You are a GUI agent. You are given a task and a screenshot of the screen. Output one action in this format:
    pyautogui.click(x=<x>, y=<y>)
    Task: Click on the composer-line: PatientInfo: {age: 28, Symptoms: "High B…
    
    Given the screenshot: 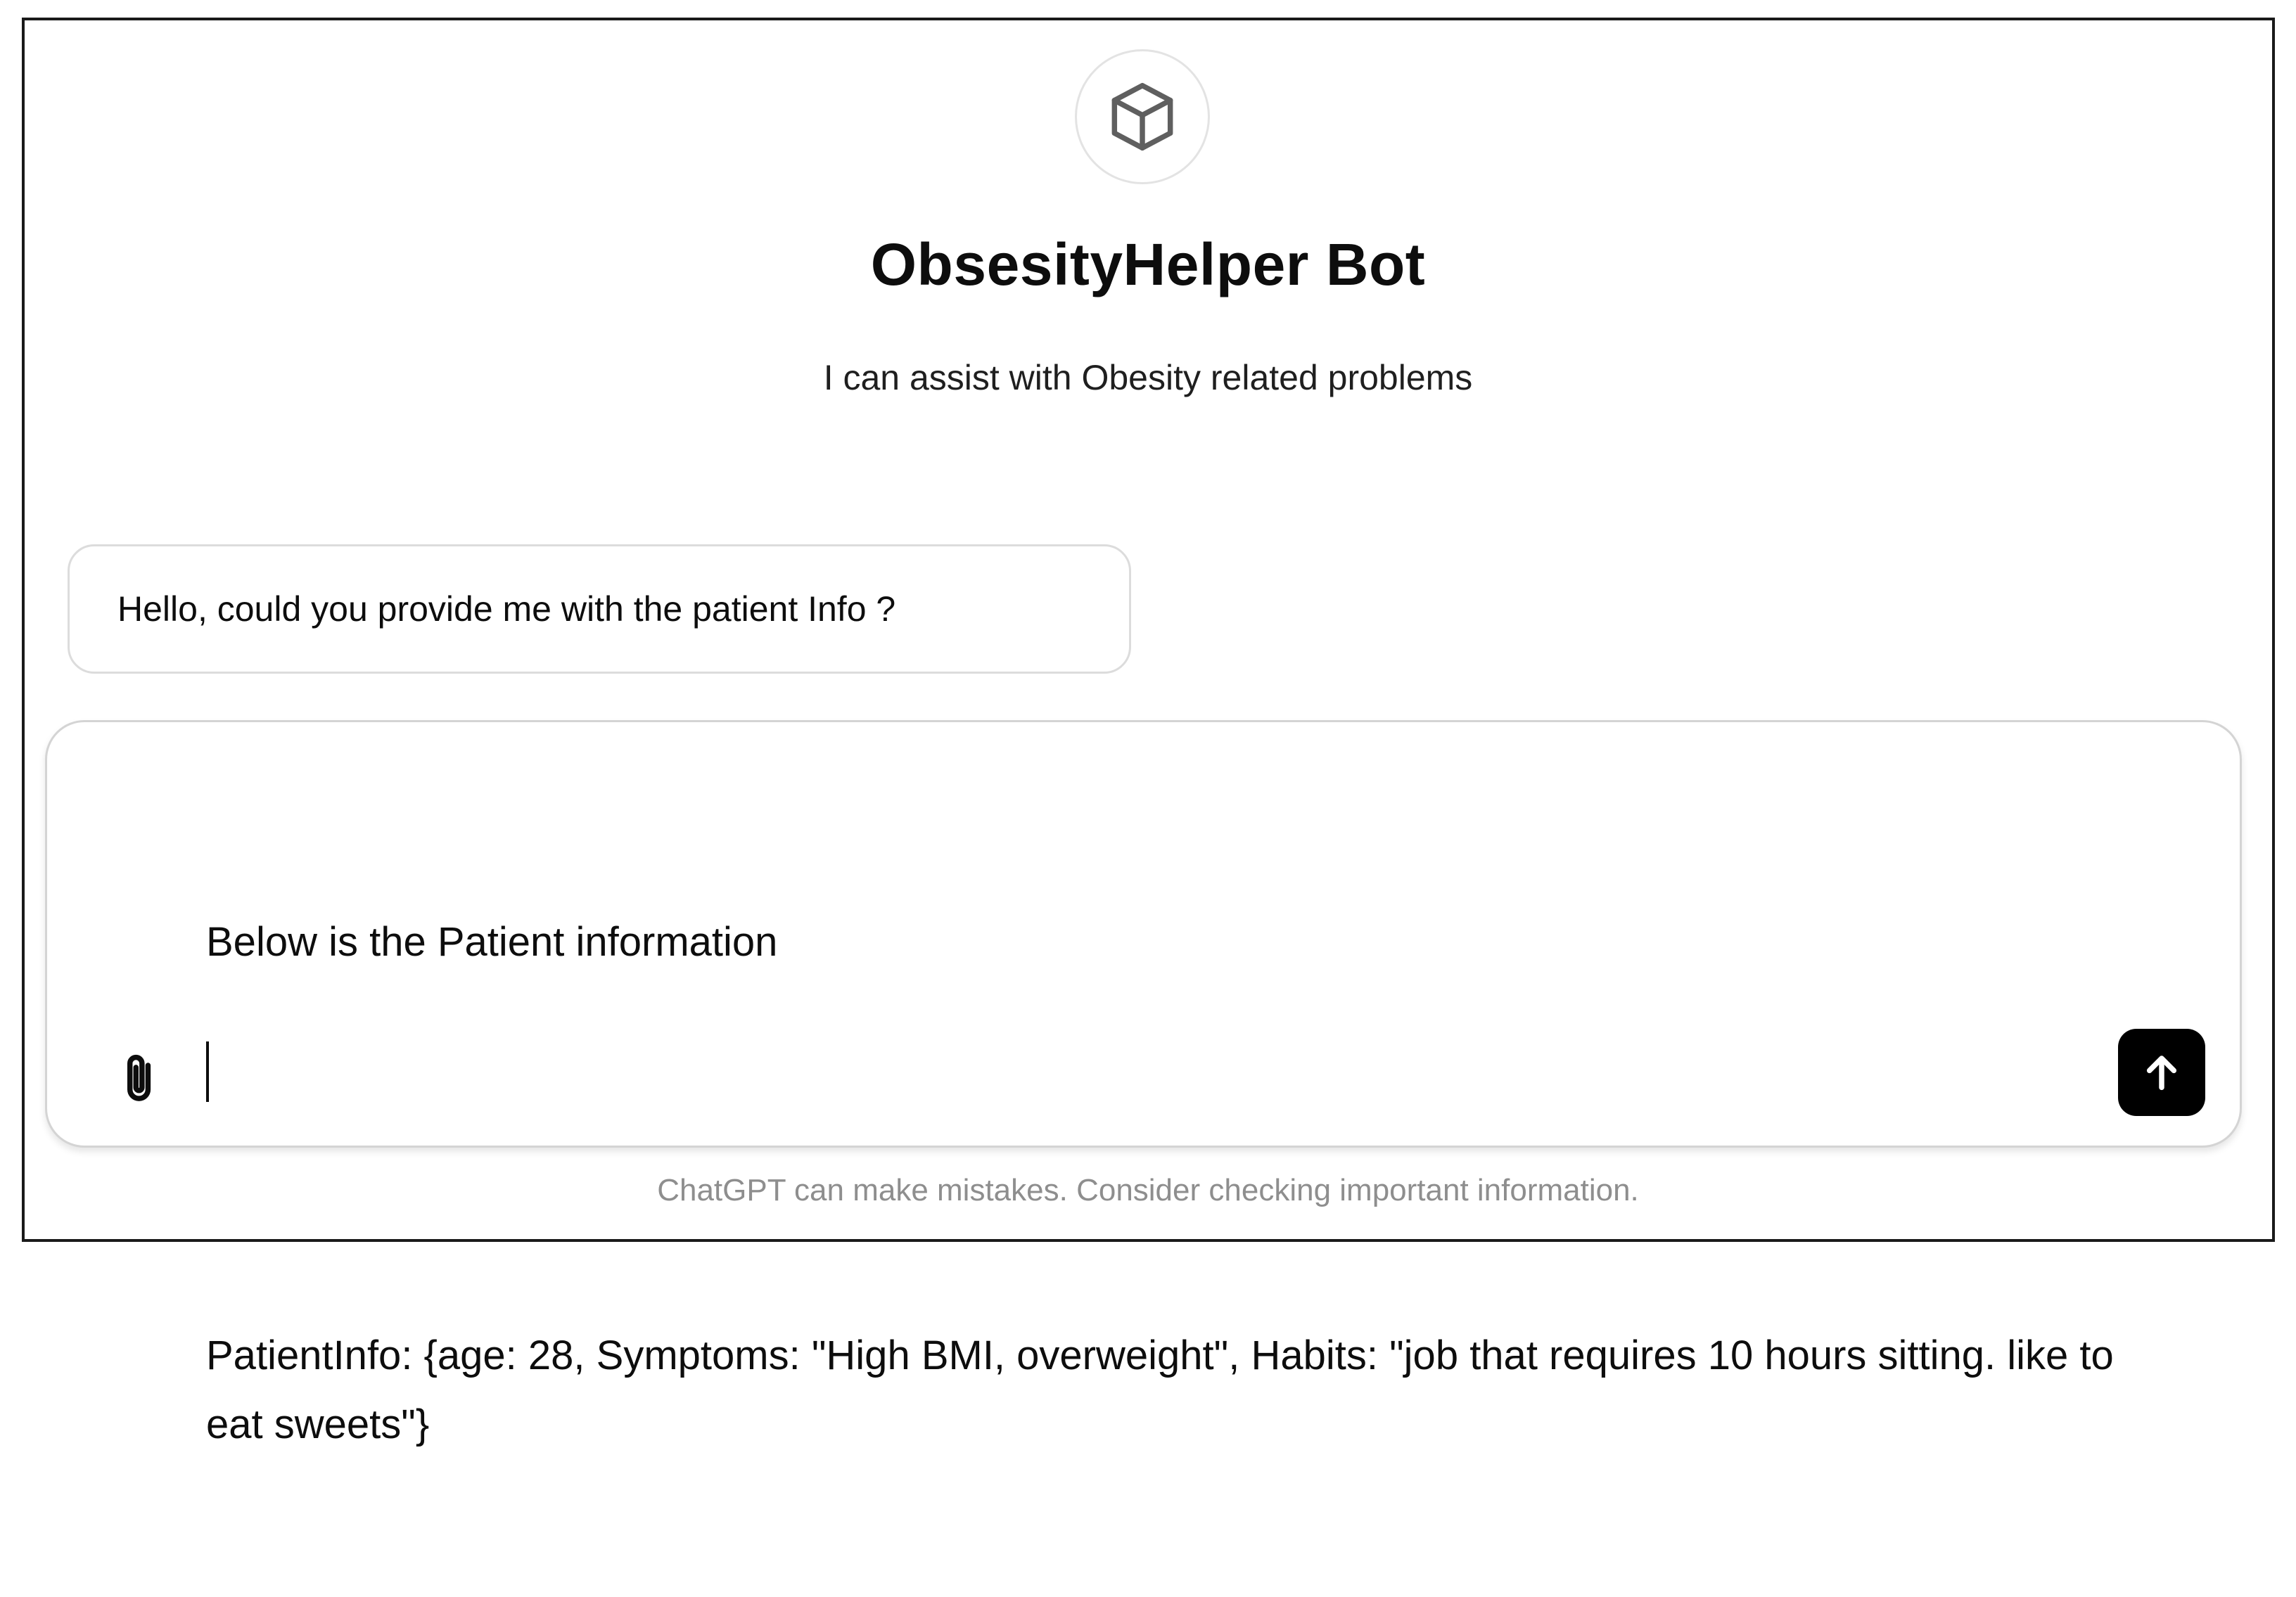 What is the action you would take?
    pyautogui.click(x=1166, y=1390)
    